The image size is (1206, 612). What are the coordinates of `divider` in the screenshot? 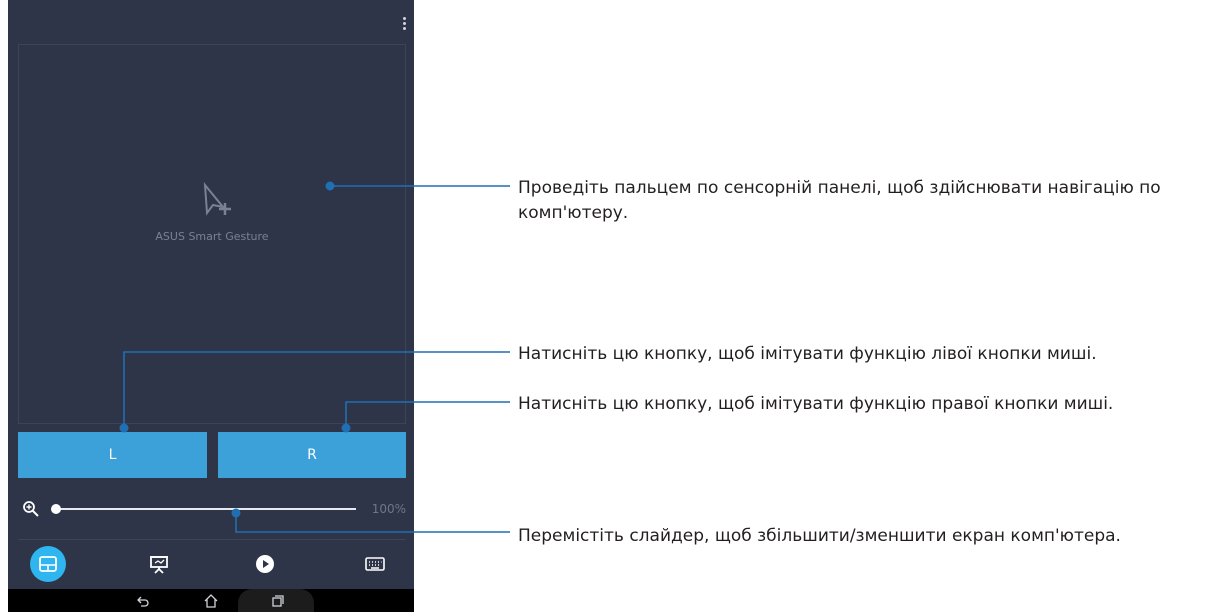 It's located at (212, 539).